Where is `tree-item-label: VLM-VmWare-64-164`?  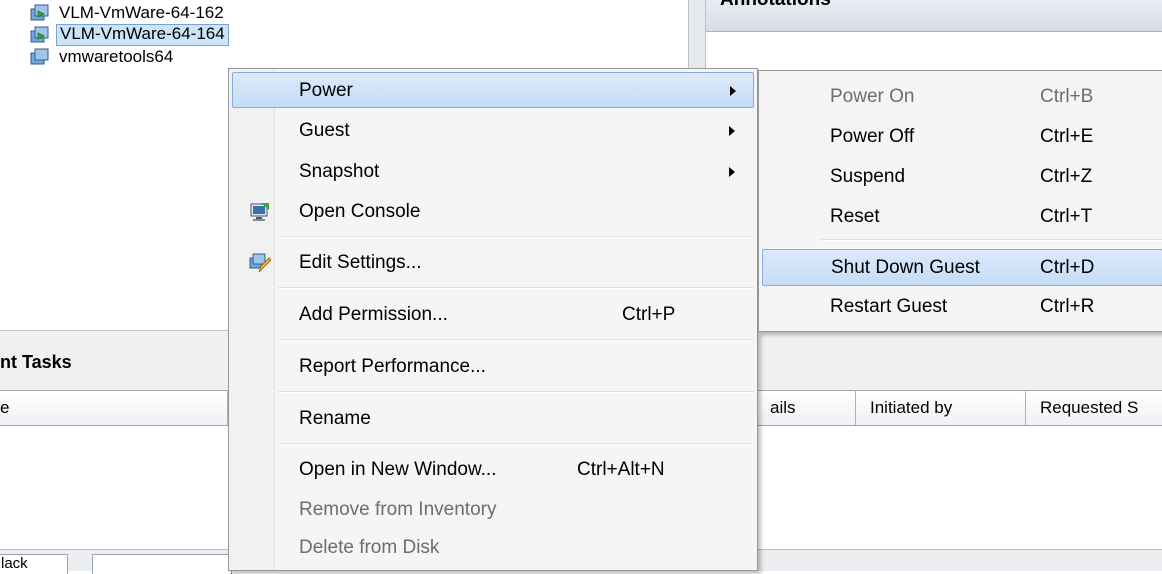
tree-item-label: VLM-VmWare-64-164 is located at coordinates (142, 35).